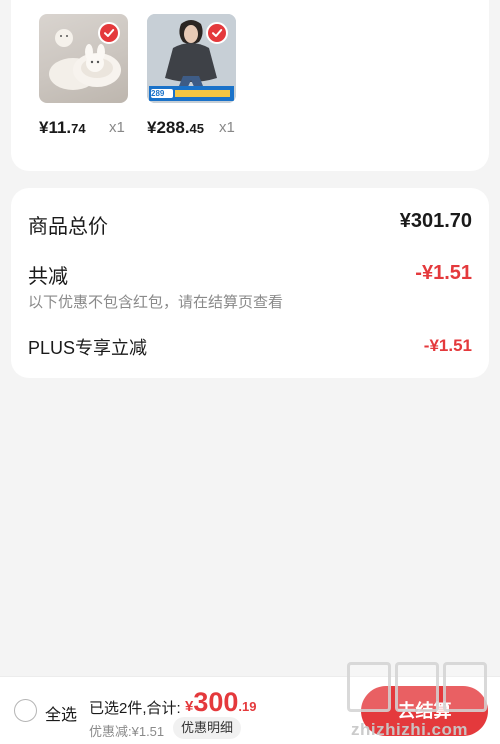 The image size is (500, 744). Describe the element at coordinates (443, 273) in the screenshot. I see `reduction-value: -¥1.51` at that location.